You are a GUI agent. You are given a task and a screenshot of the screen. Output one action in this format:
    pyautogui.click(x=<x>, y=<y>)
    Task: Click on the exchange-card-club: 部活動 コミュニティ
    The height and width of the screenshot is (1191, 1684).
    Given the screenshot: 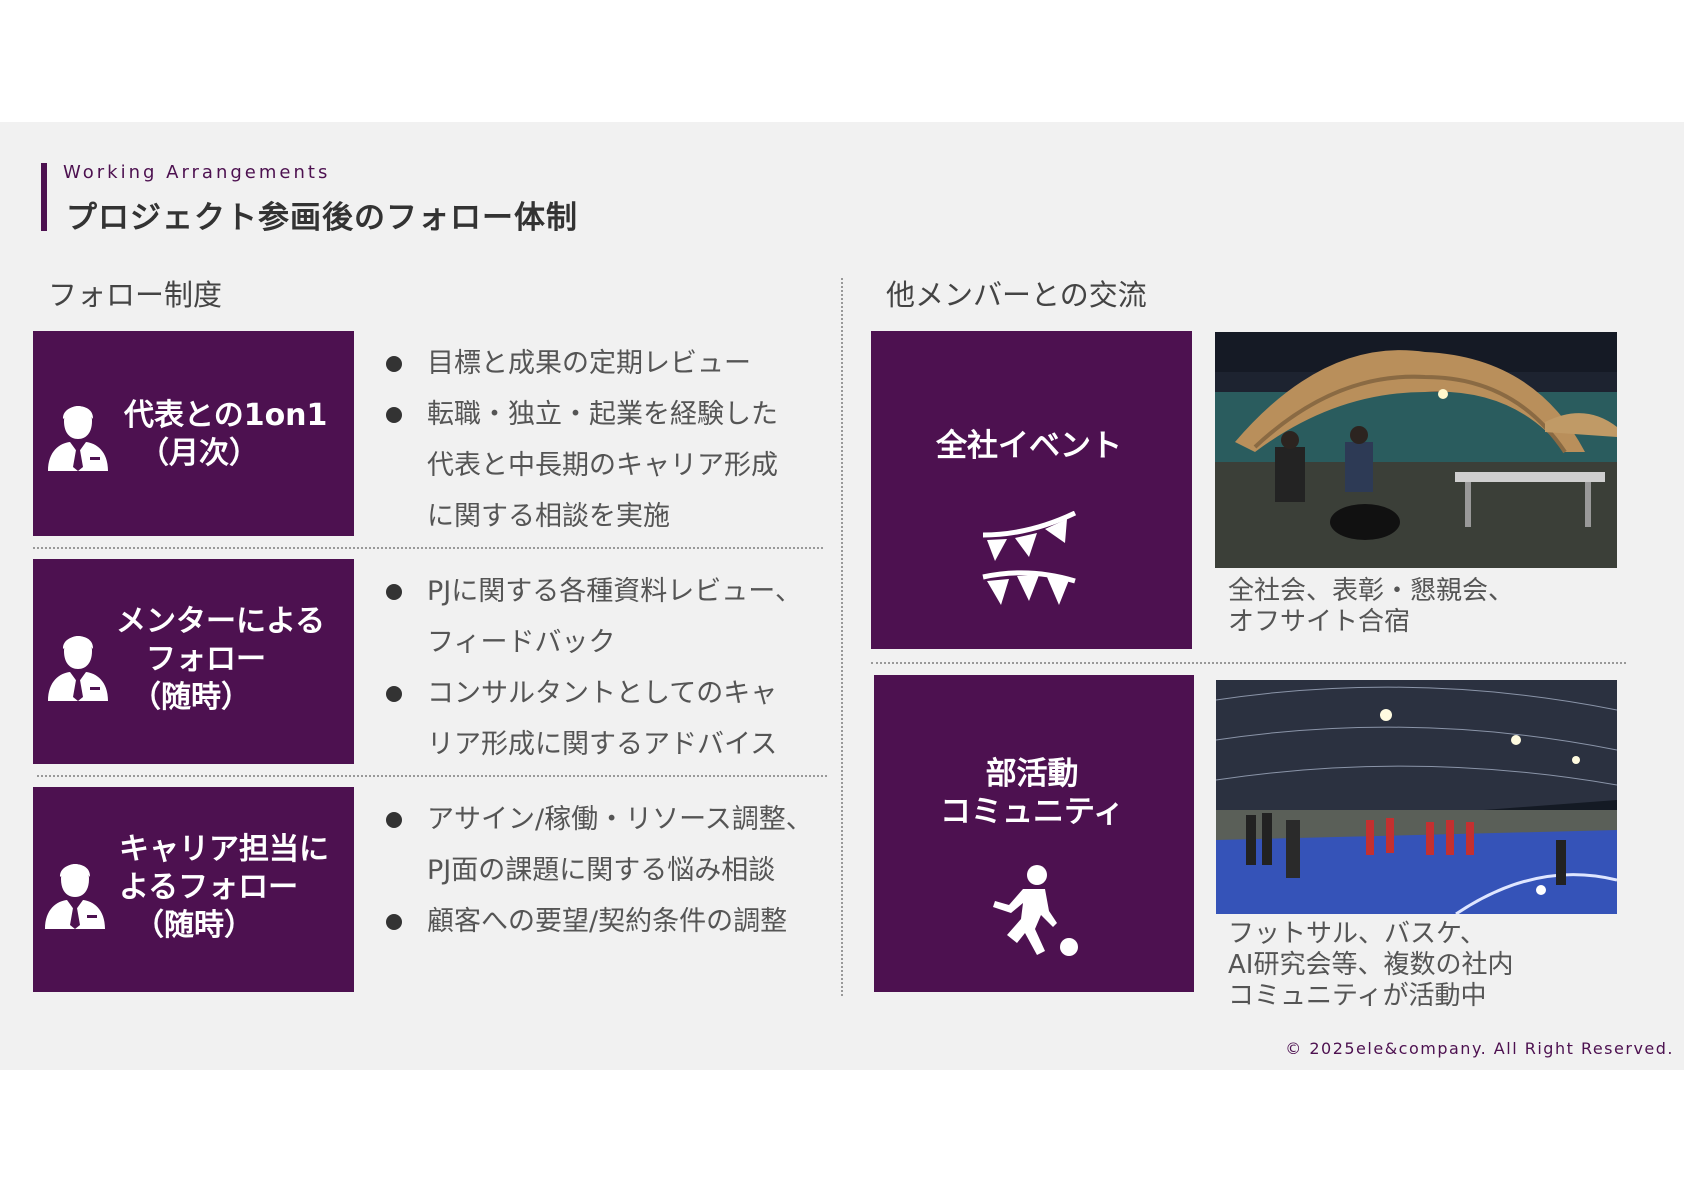 What is the action you would take?
    pyautogui.click(x=1034, y=833)
    